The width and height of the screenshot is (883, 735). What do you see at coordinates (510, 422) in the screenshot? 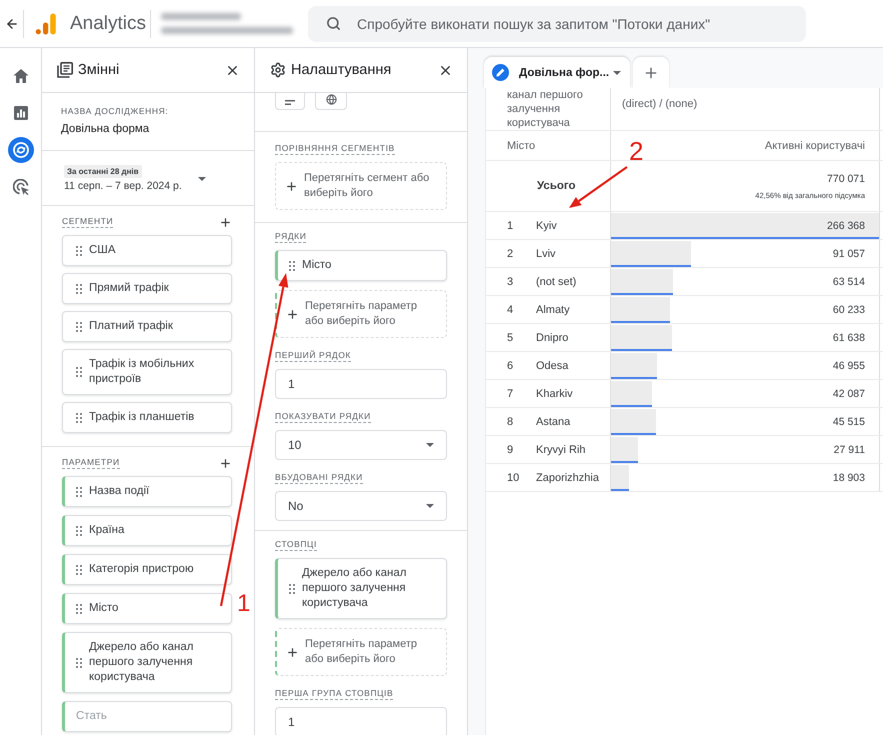
I see `row-number: 8` at bounding box center [510, 422].